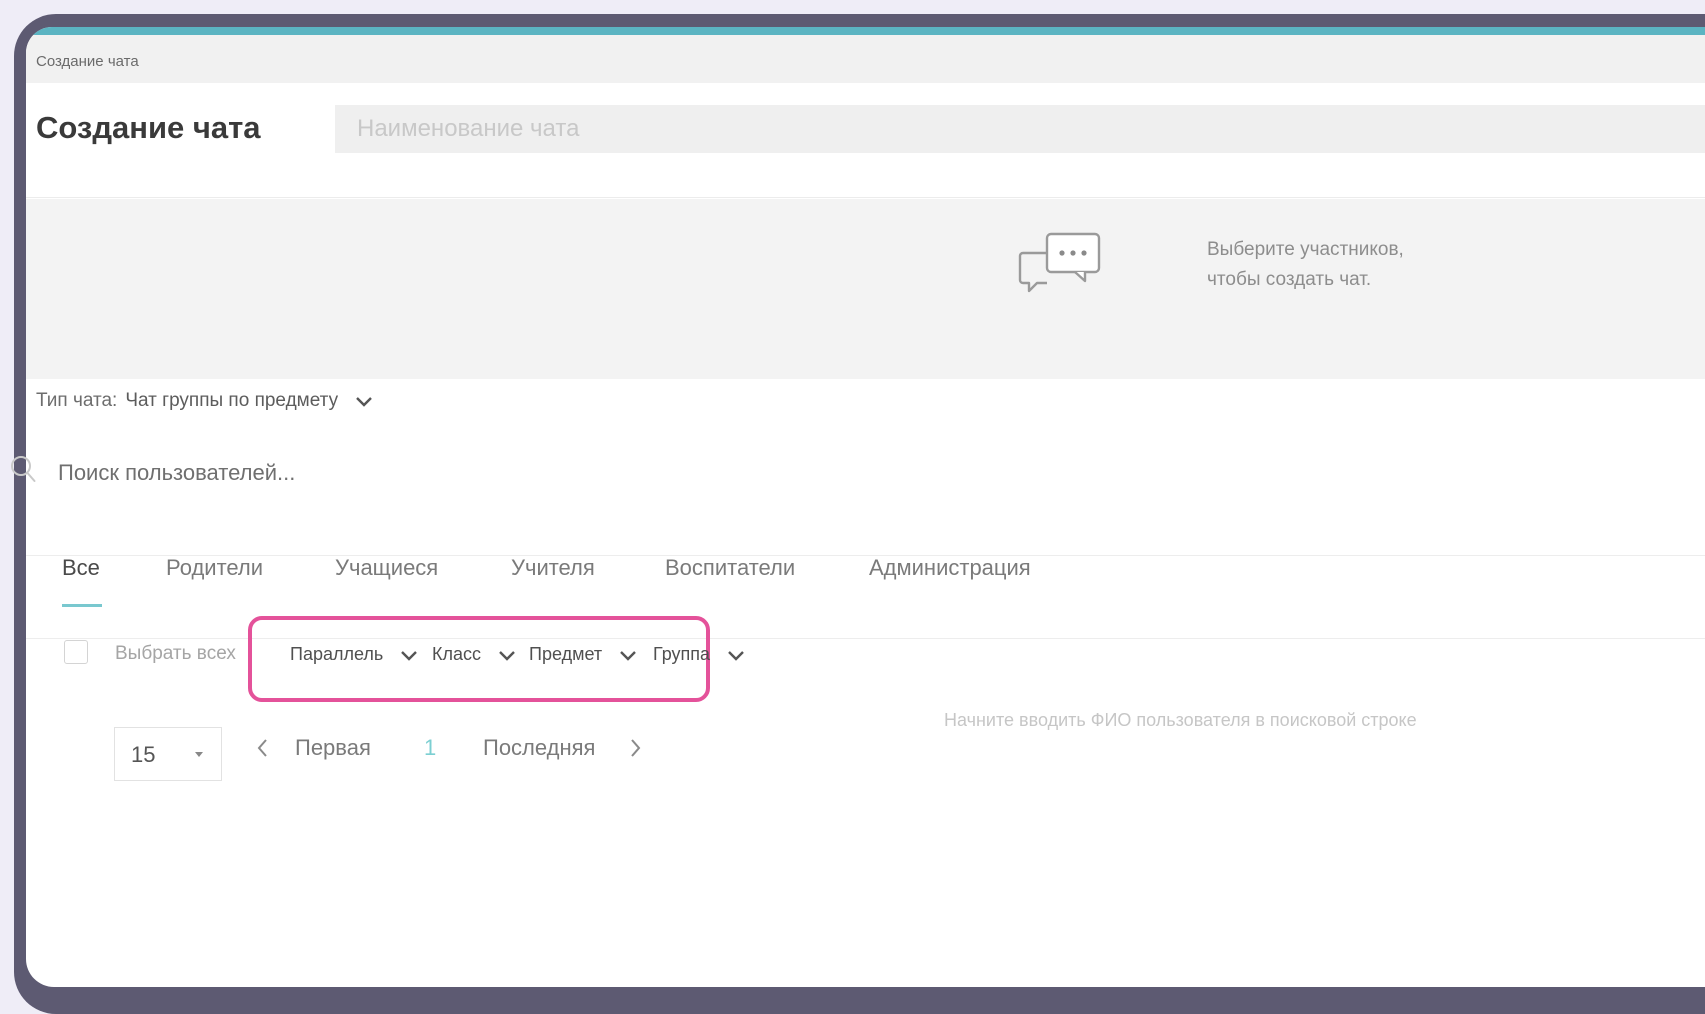 This screenshot has width=1705, height=1014. What do you see at coordinates (635, 748) in the screenshot?
I see `chevron-right-icon` at bounding box center [635, 748].